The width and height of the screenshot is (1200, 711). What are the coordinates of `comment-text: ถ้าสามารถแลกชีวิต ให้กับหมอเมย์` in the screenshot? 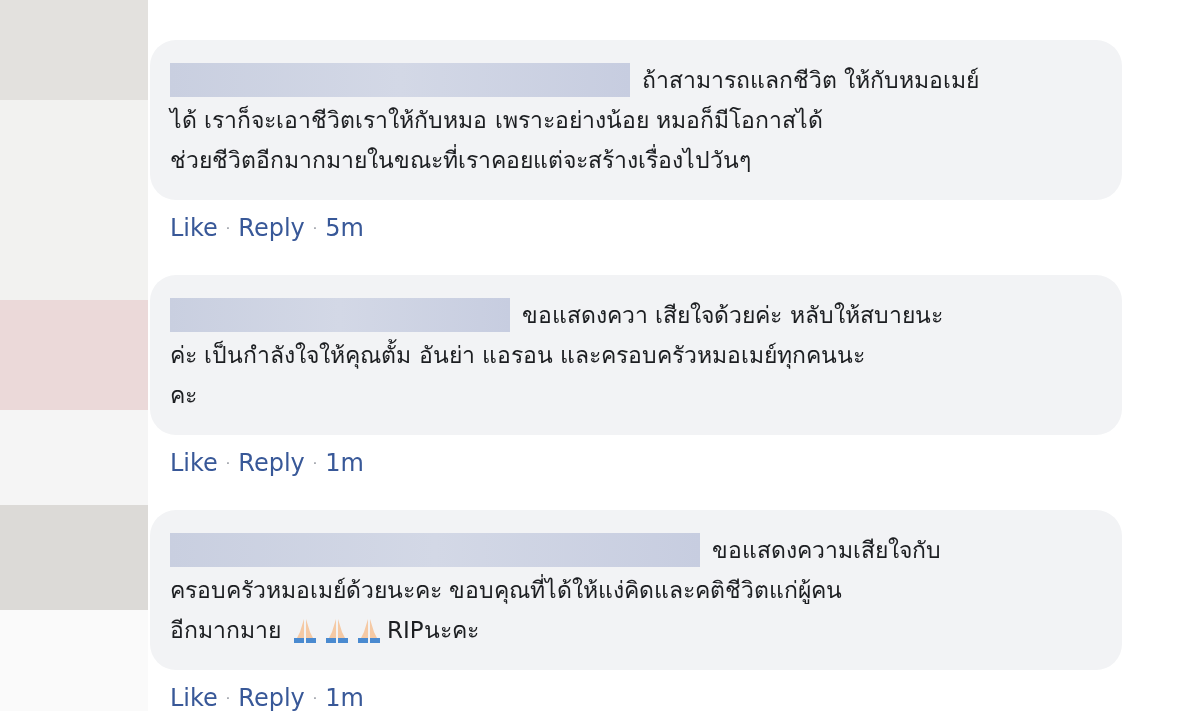 It's located at (811, 80).